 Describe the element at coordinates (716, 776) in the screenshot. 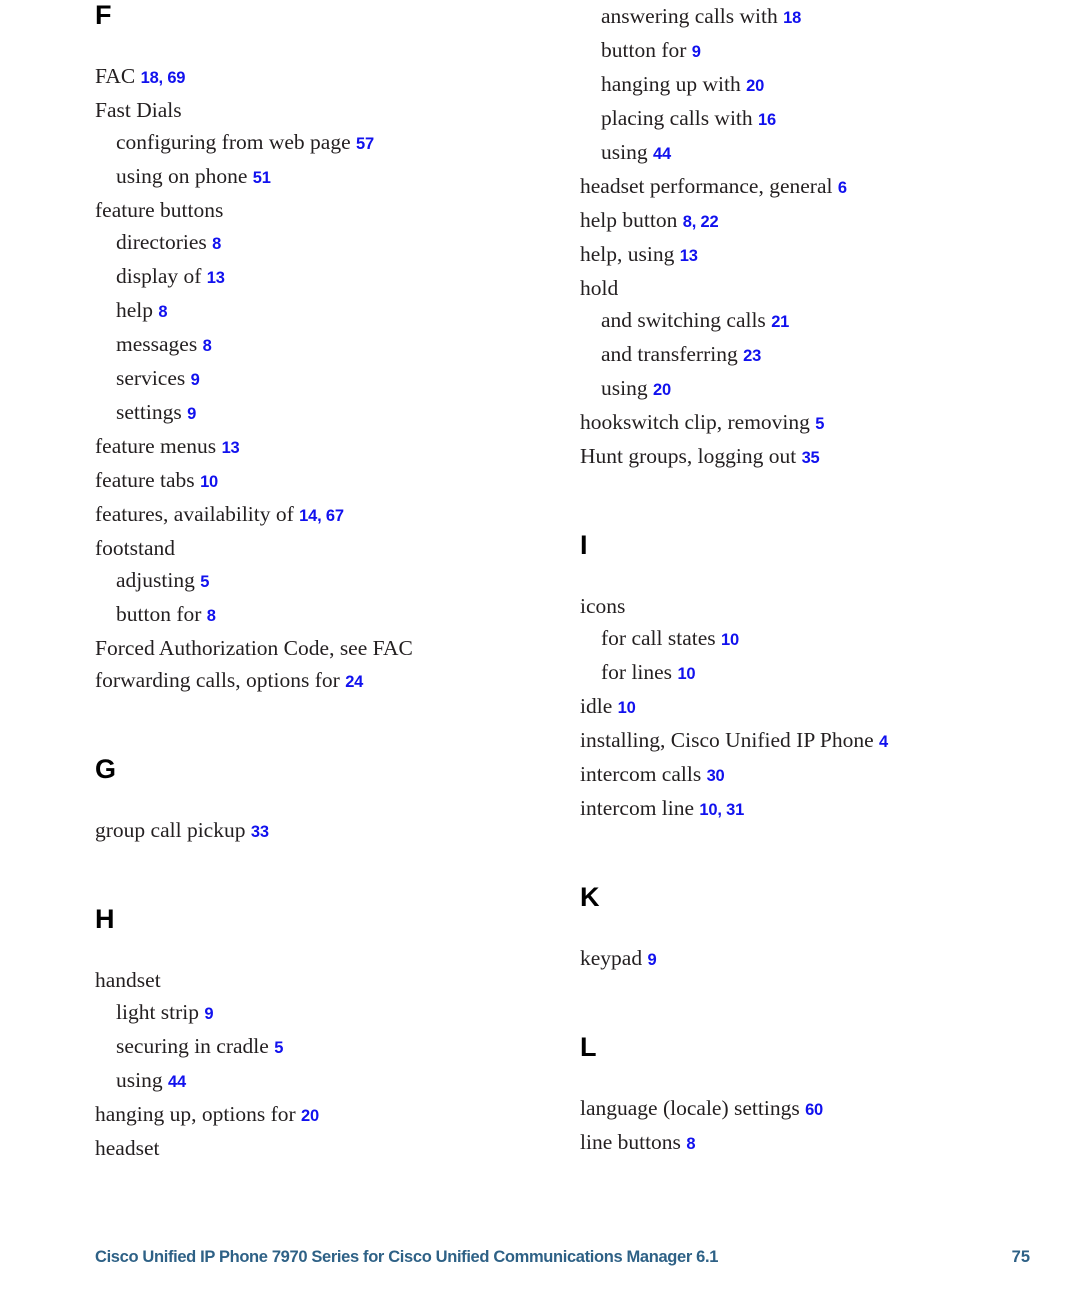

I see `index-entry-page-numbers: 30` at that location.